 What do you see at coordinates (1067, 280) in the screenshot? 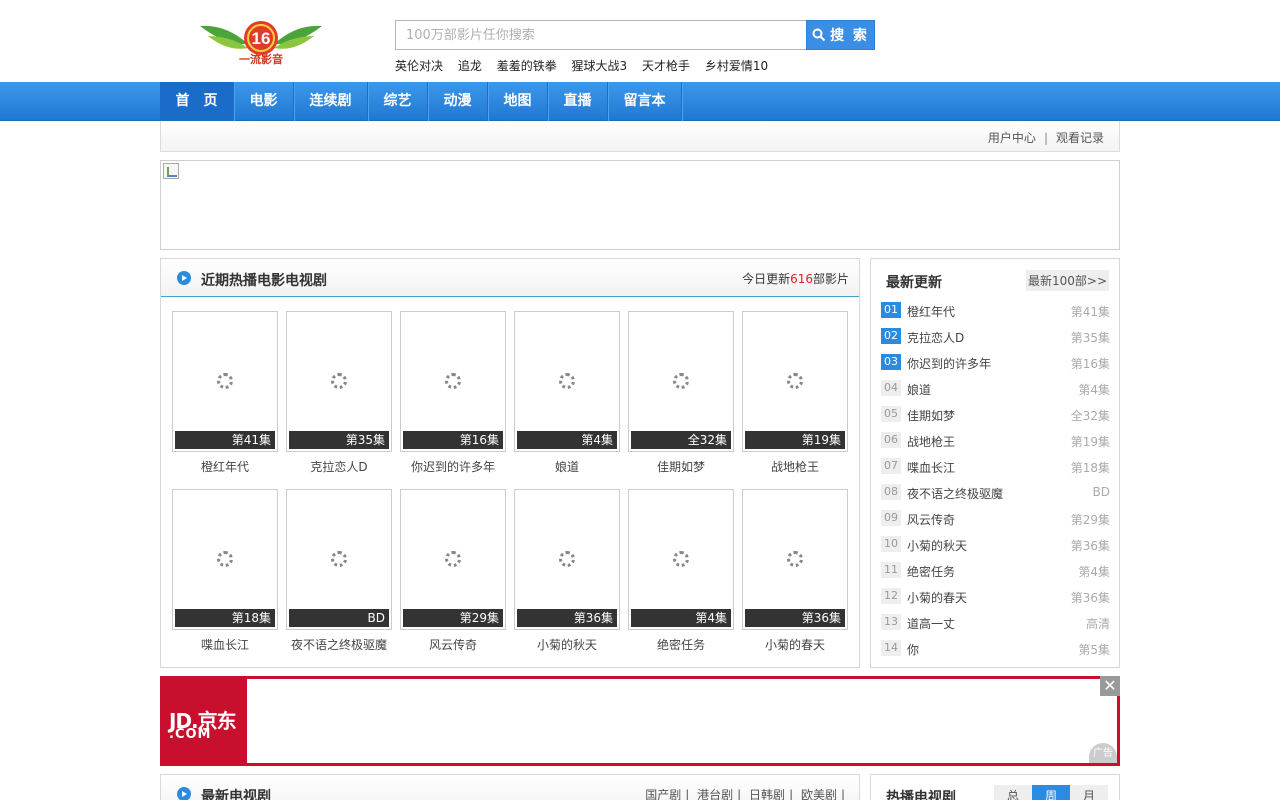
I see `latest-100-link: 最新100部>>` at bounding box center [1067, 280].